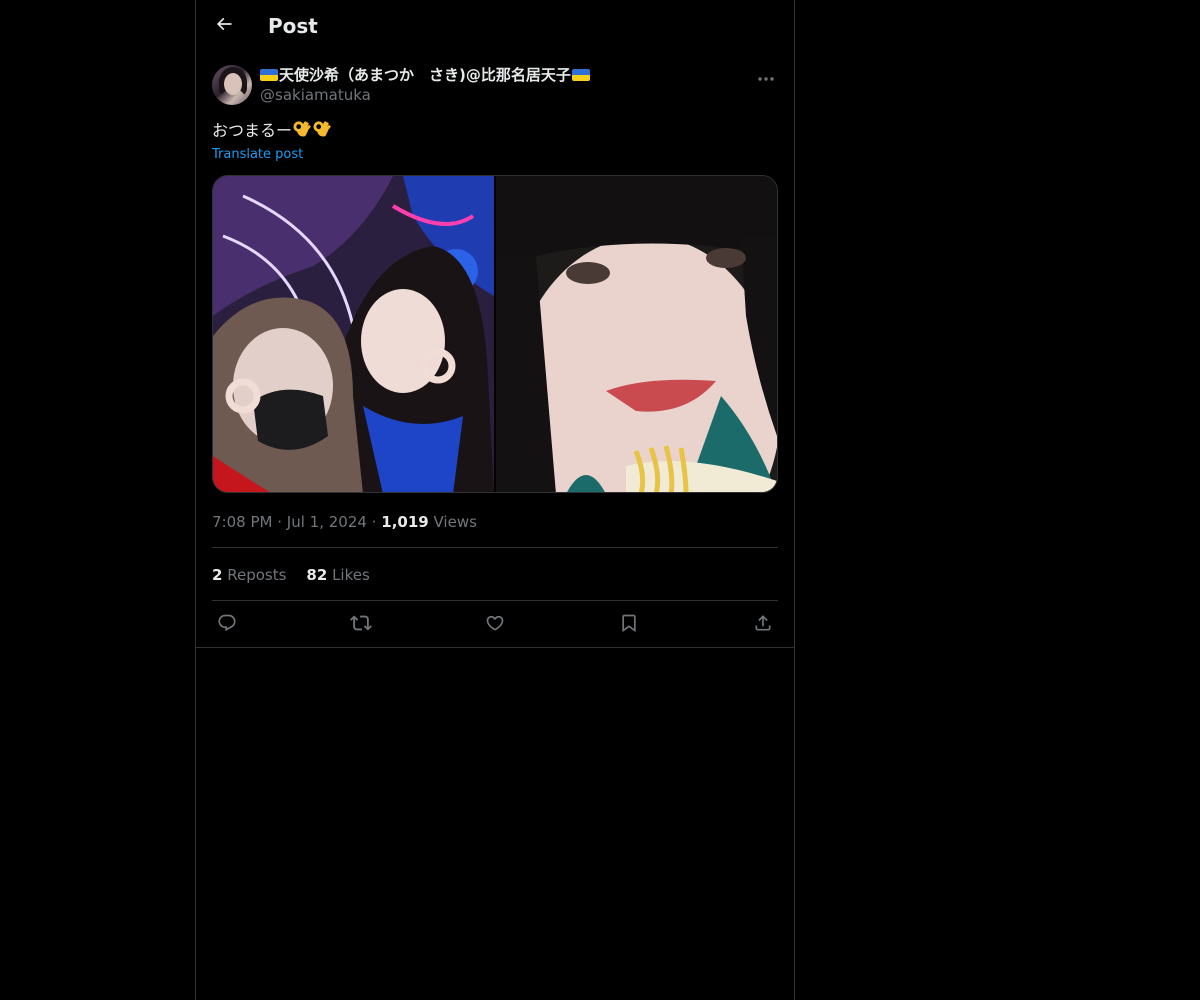 This screenshot has height=1000, width=1200. I want to click on more-dots-icon, so click(766, 75).